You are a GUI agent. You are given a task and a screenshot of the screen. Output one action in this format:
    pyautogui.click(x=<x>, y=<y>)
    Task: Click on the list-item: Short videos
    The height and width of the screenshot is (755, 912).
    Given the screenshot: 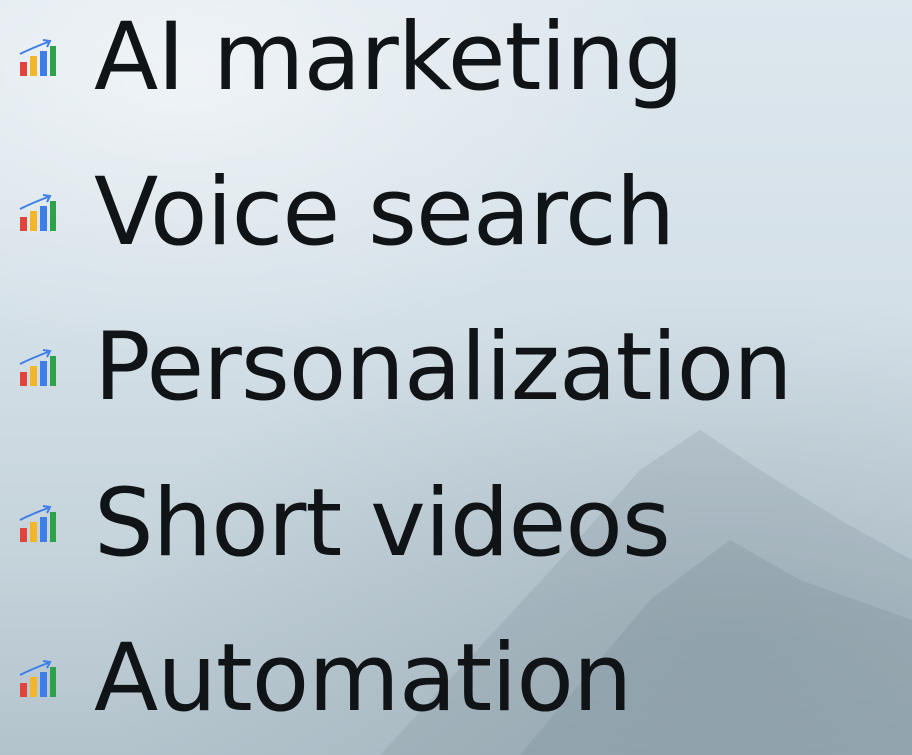 What is the action you would take?
    pyautogui.click(x=344, y=524)
    